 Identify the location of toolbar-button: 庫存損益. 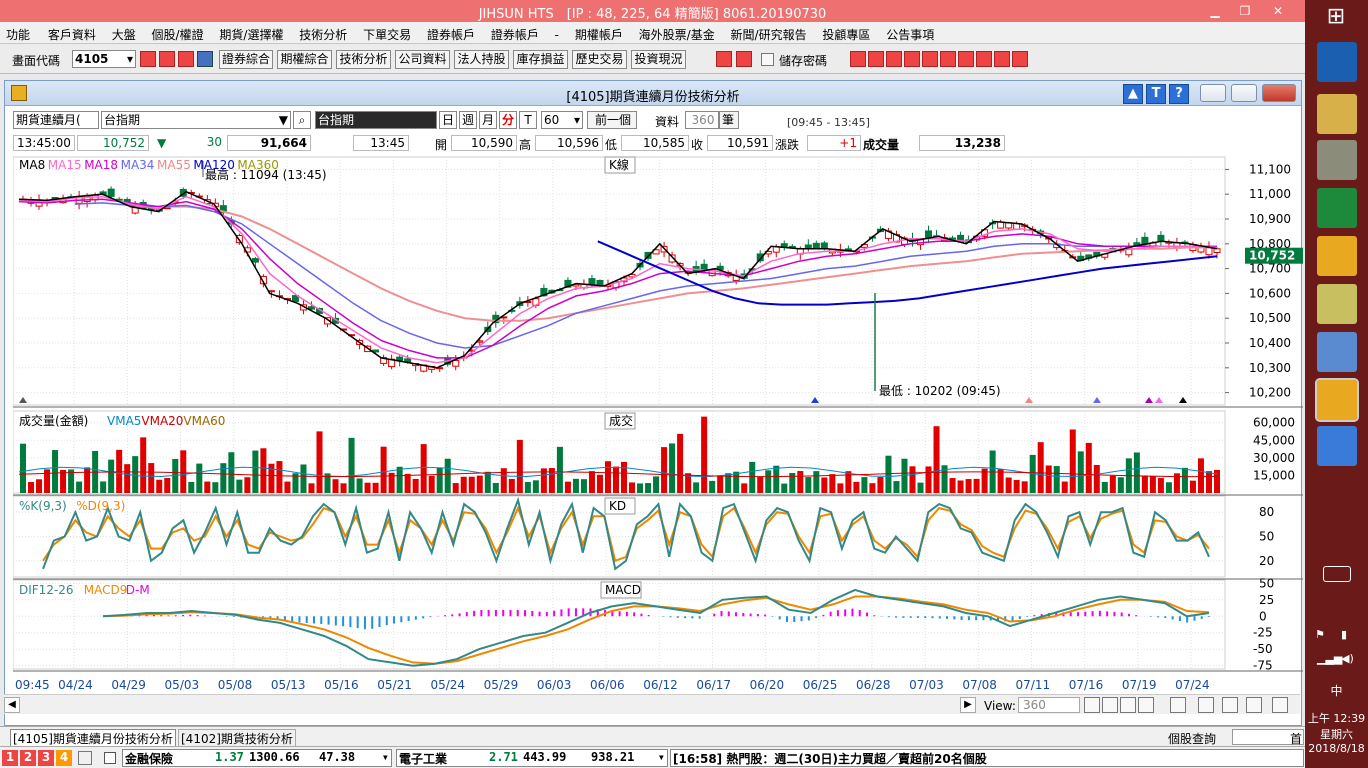
(540, 59).